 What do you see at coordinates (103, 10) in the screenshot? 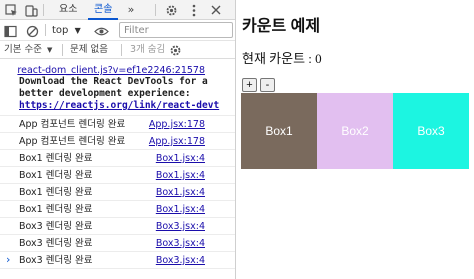
I see `tab-console: 콘솔` at bounding box center [103, 10].